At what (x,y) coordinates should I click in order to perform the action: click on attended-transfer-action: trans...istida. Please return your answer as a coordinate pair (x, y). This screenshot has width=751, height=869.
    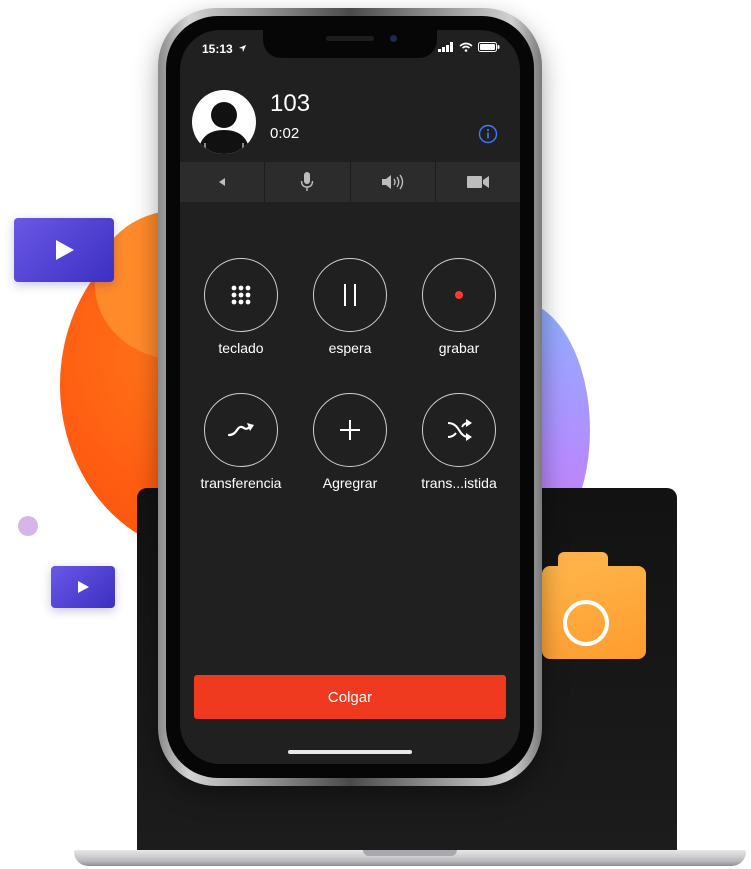
    Looking at the image, I should click on (459, 442).